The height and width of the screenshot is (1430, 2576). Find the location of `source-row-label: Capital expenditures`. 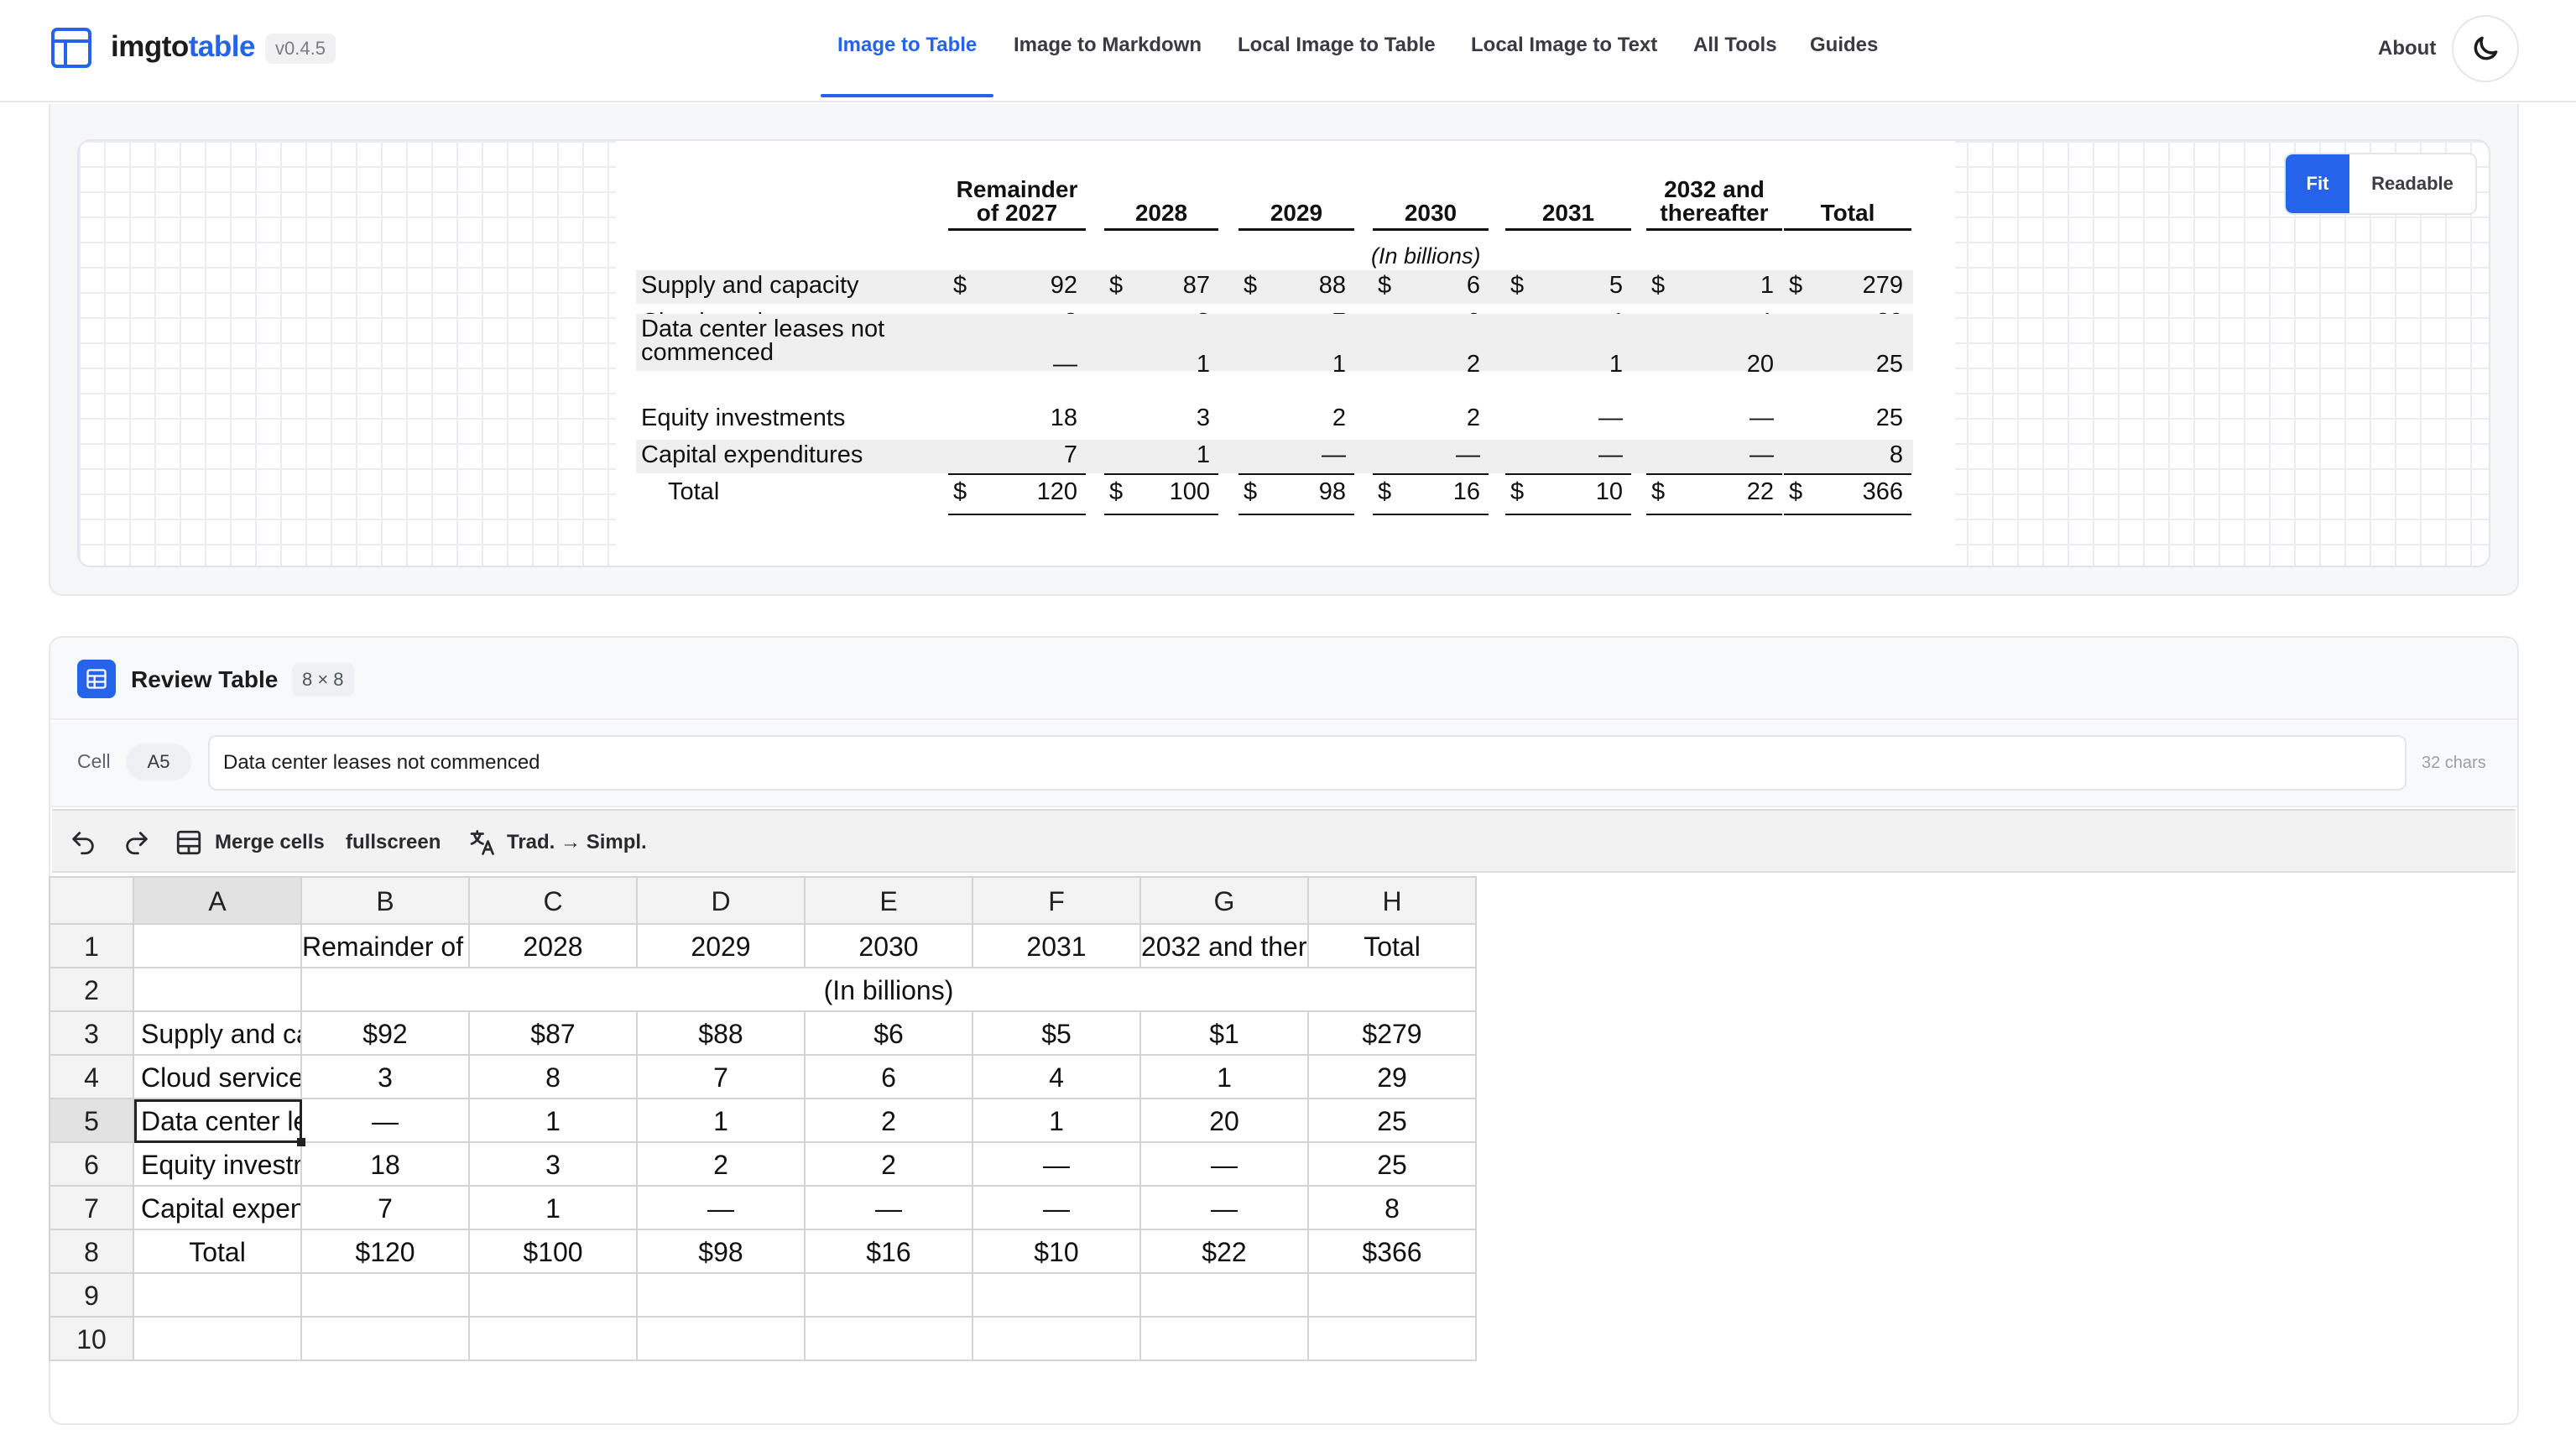

source-row-label: Capital expenditures is located at coordinates (752, 454).